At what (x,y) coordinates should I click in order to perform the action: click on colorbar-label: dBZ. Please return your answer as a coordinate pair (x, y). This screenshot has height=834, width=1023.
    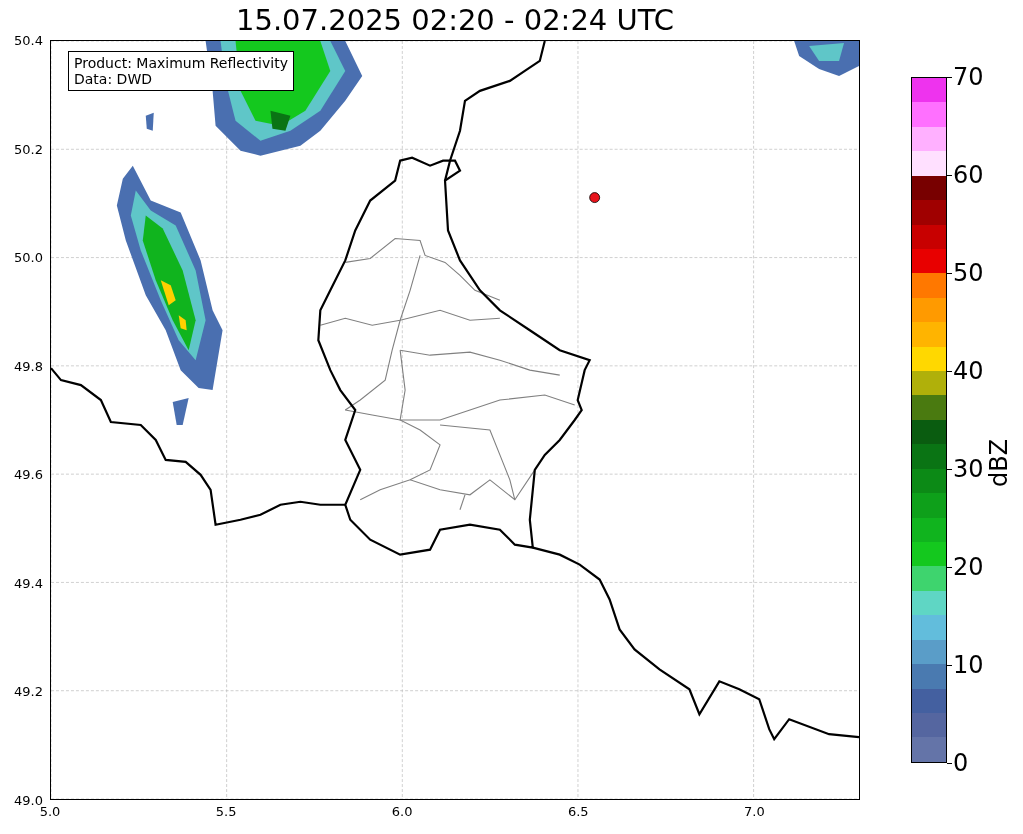
    Looking at the image, I should click on (999, 463).